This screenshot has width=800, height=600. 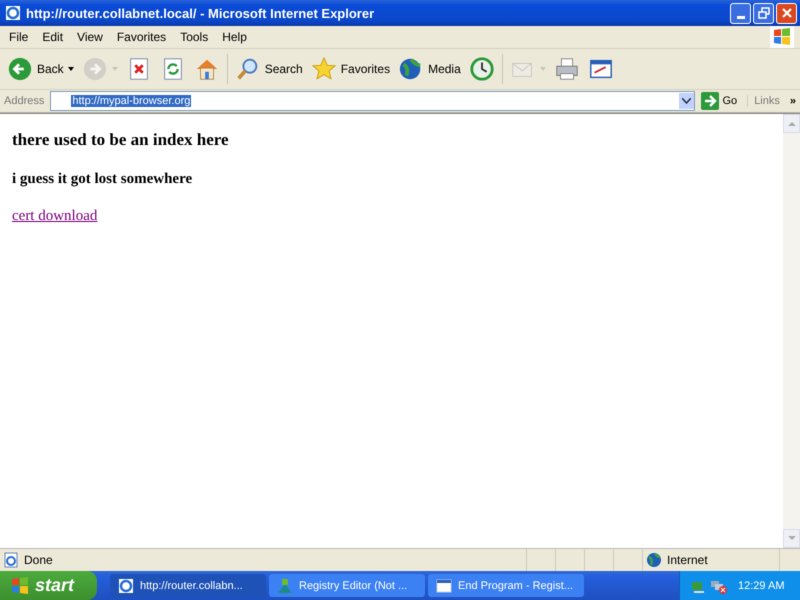 I want to click on favorites-button: Favorites, so click(x=351, y=69).